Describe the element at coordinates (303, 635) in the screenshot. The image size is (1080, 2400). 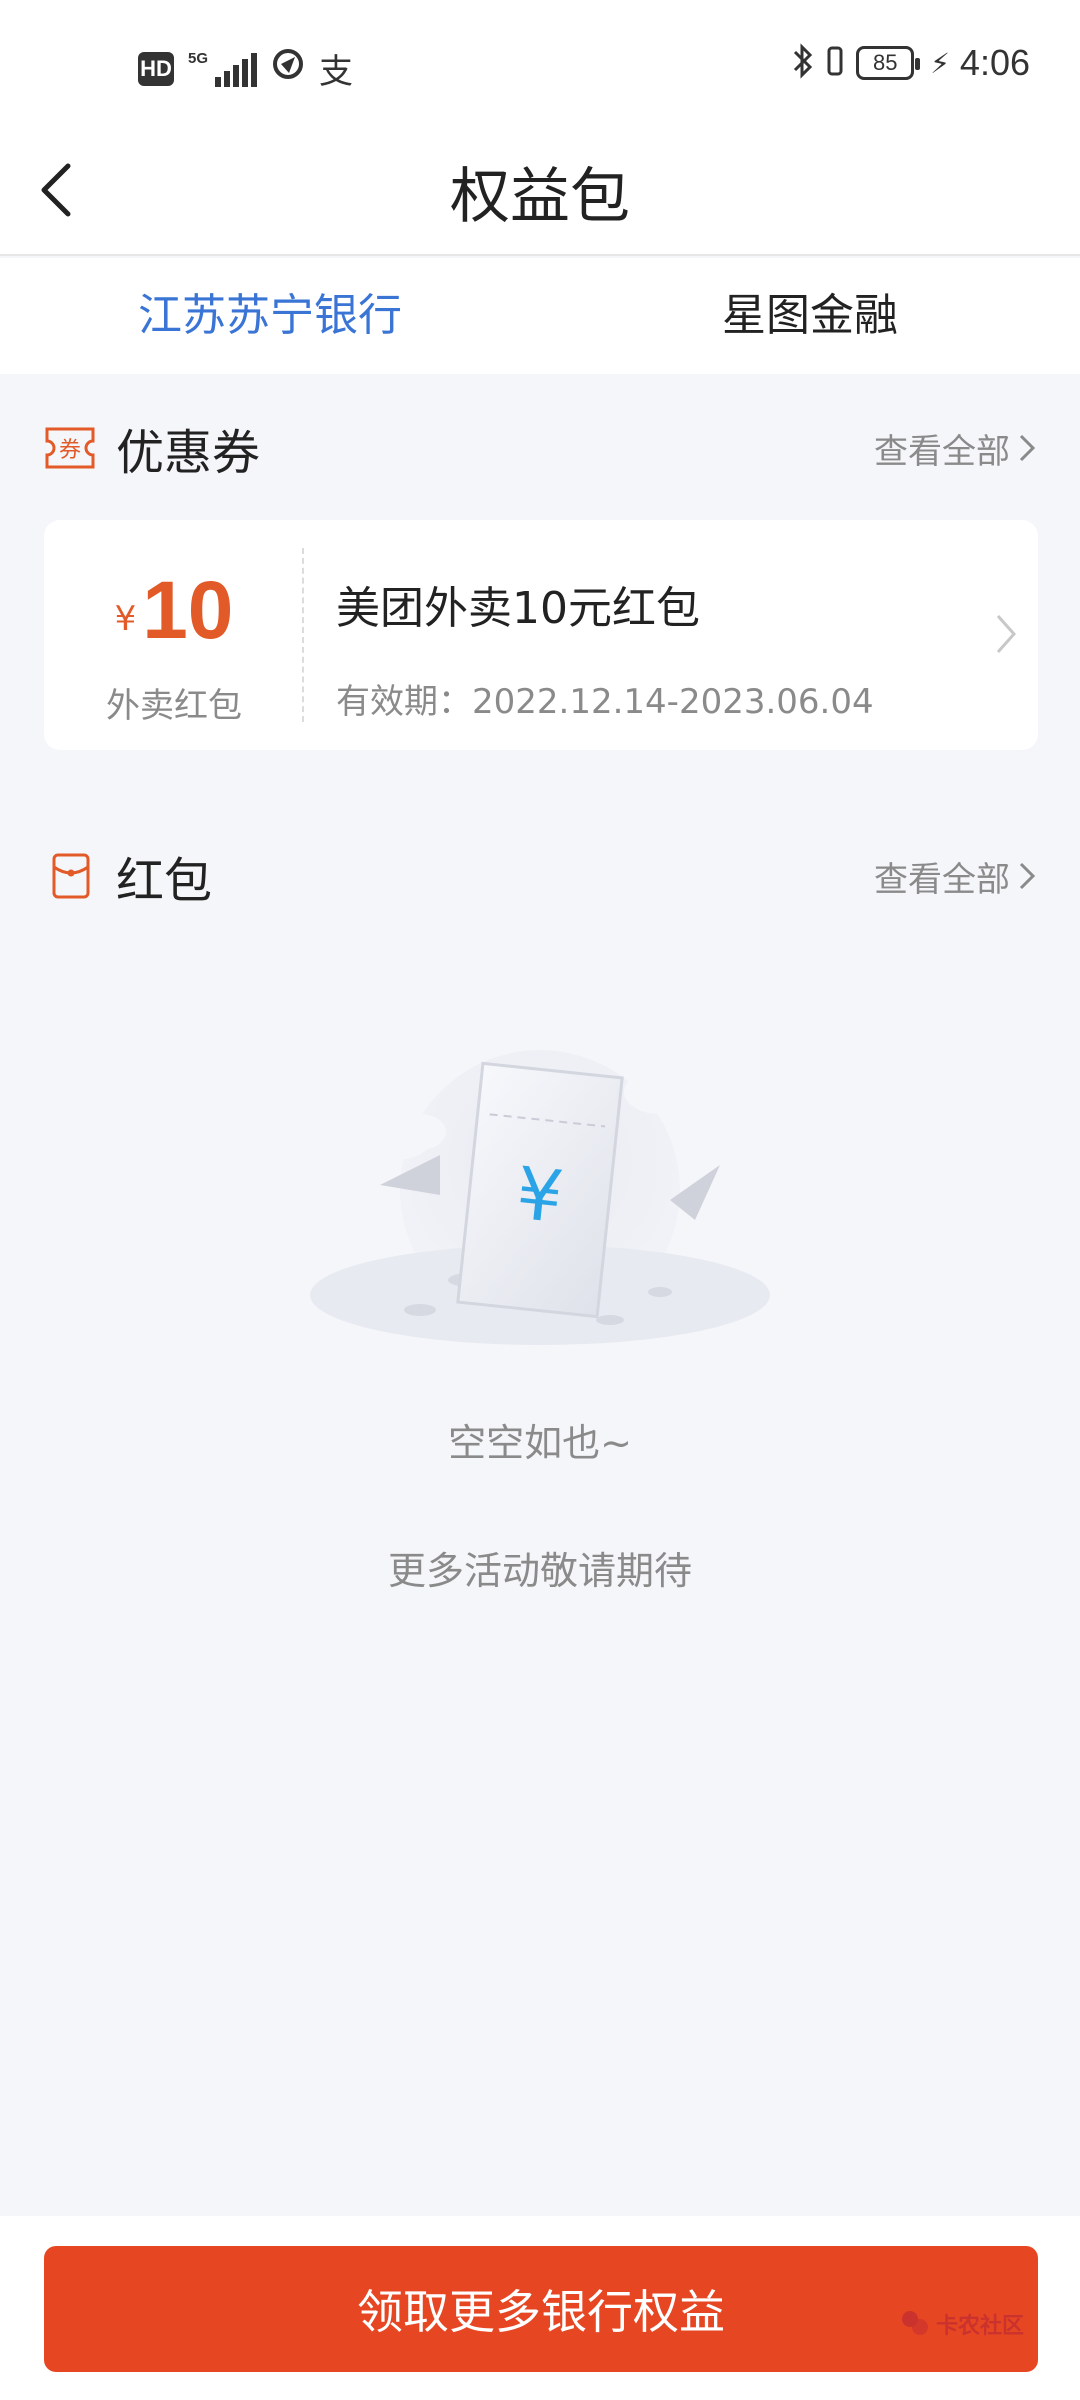
I see `dashed-divider` at that location.